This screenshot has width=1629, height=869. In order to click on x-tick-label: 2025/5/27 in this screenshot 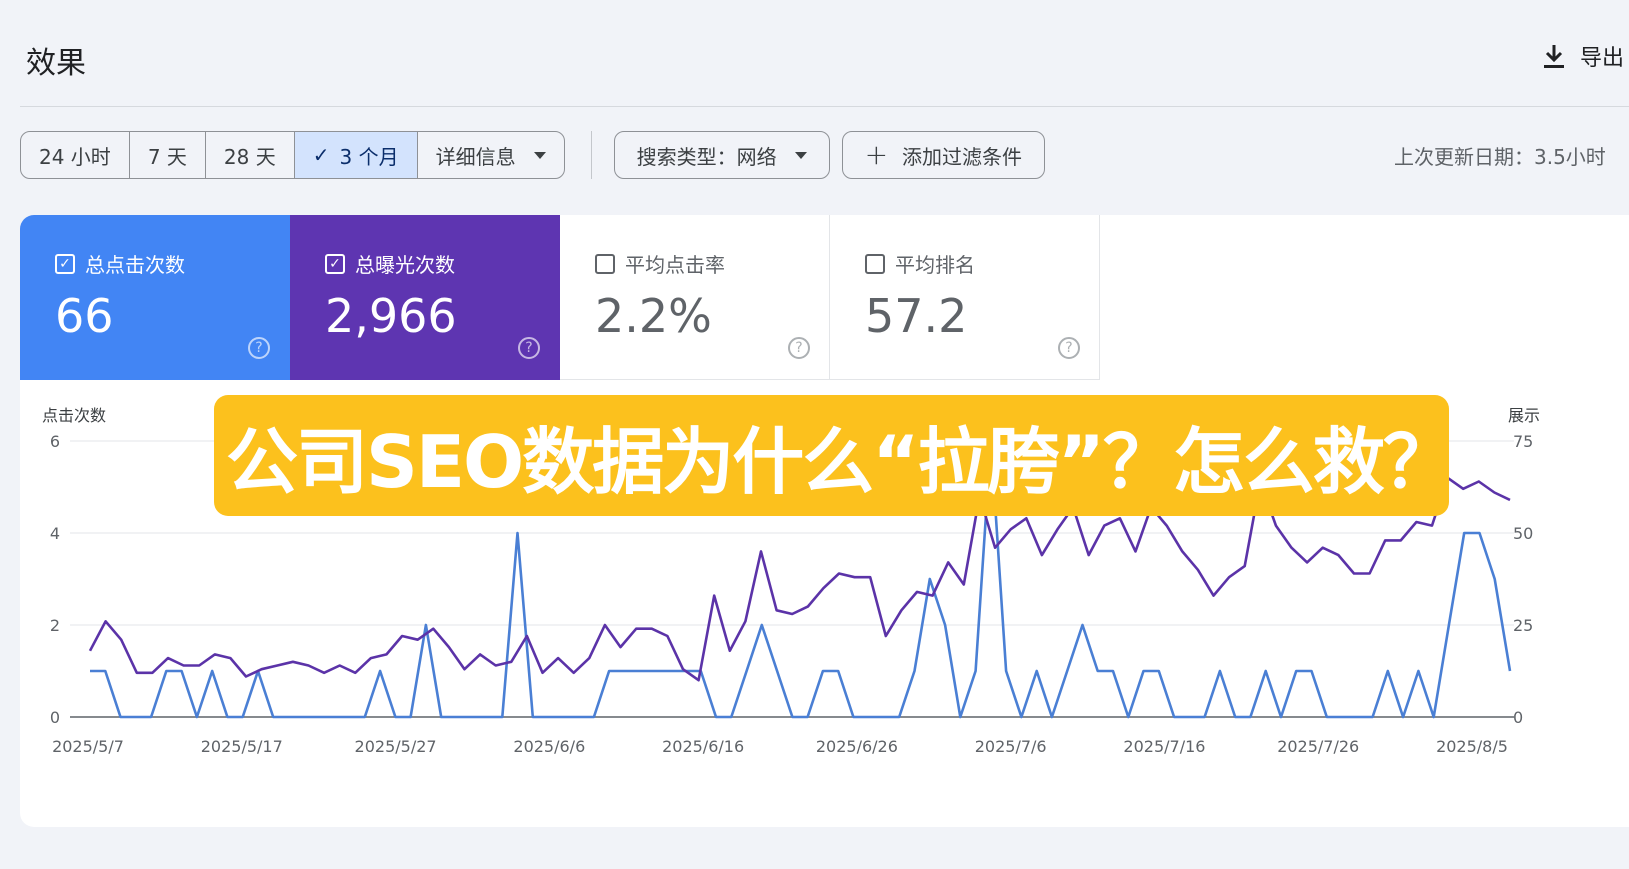, I will do `click(396, 746)`.